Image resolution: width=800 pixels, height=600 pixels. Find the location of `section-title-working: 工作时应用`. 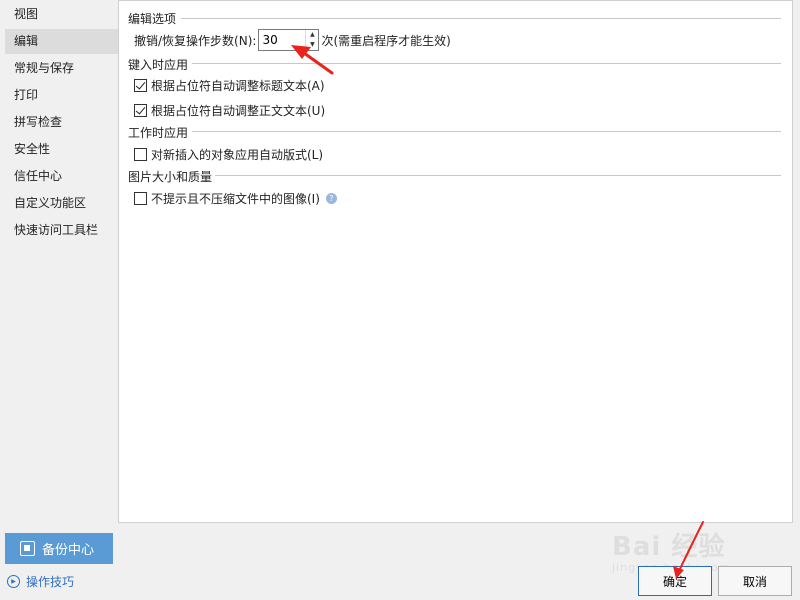

section-title-working: 工作时应用 is located at coordinates (158, 133).